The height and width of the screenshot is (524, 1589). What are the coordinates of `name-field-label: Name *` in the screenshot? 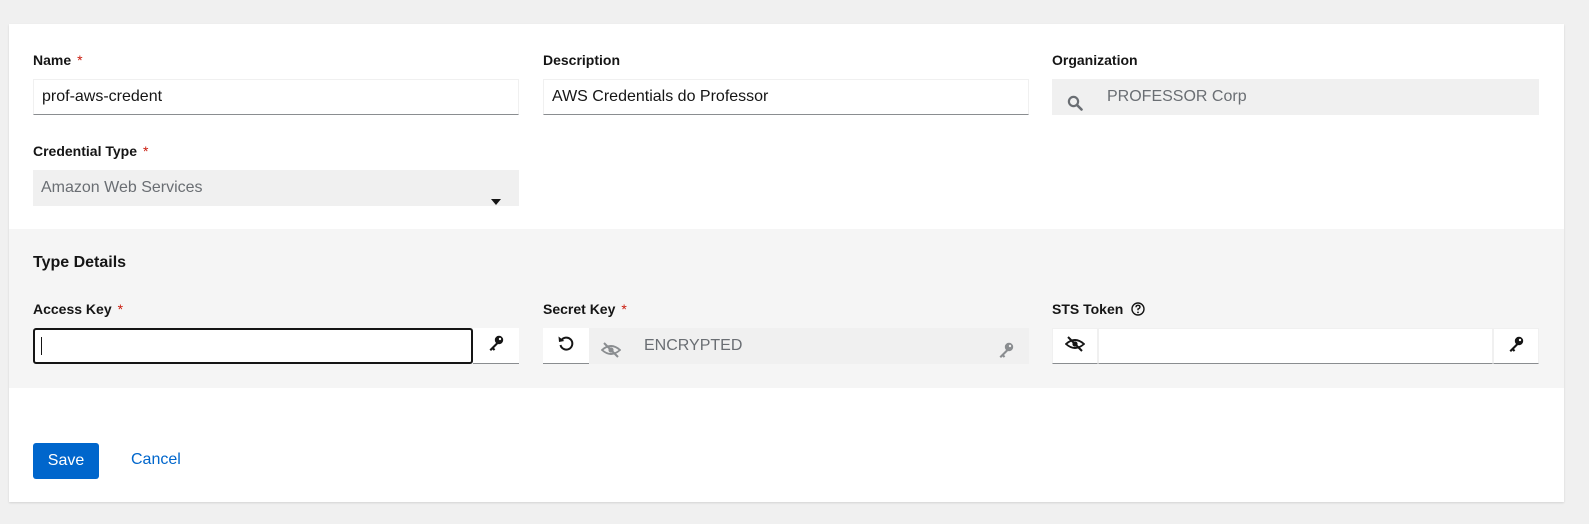 It's located at (58, 60).